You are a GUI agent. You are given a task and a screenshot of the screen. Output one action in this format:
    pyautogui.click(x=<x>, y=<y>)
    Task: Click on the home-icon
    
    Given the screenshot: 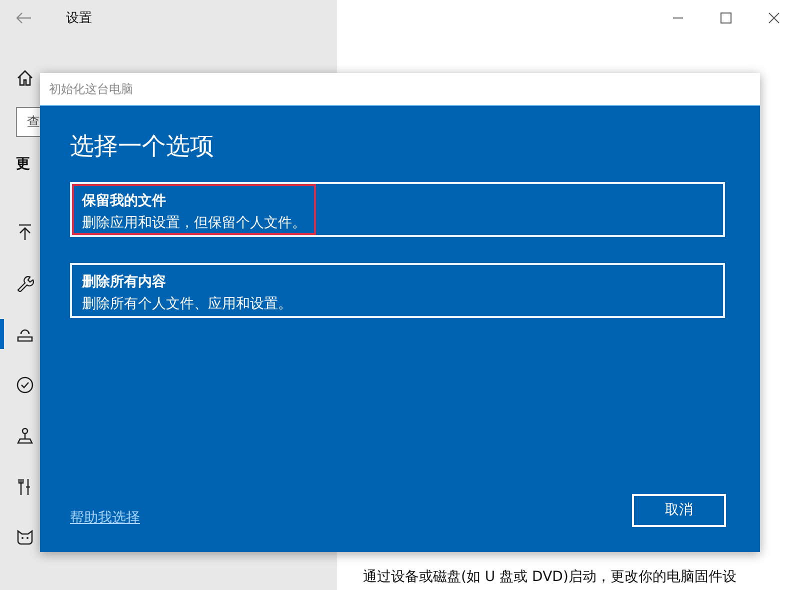 What is the action you would take?
    pyautogui.click(x=25, y=78)
    